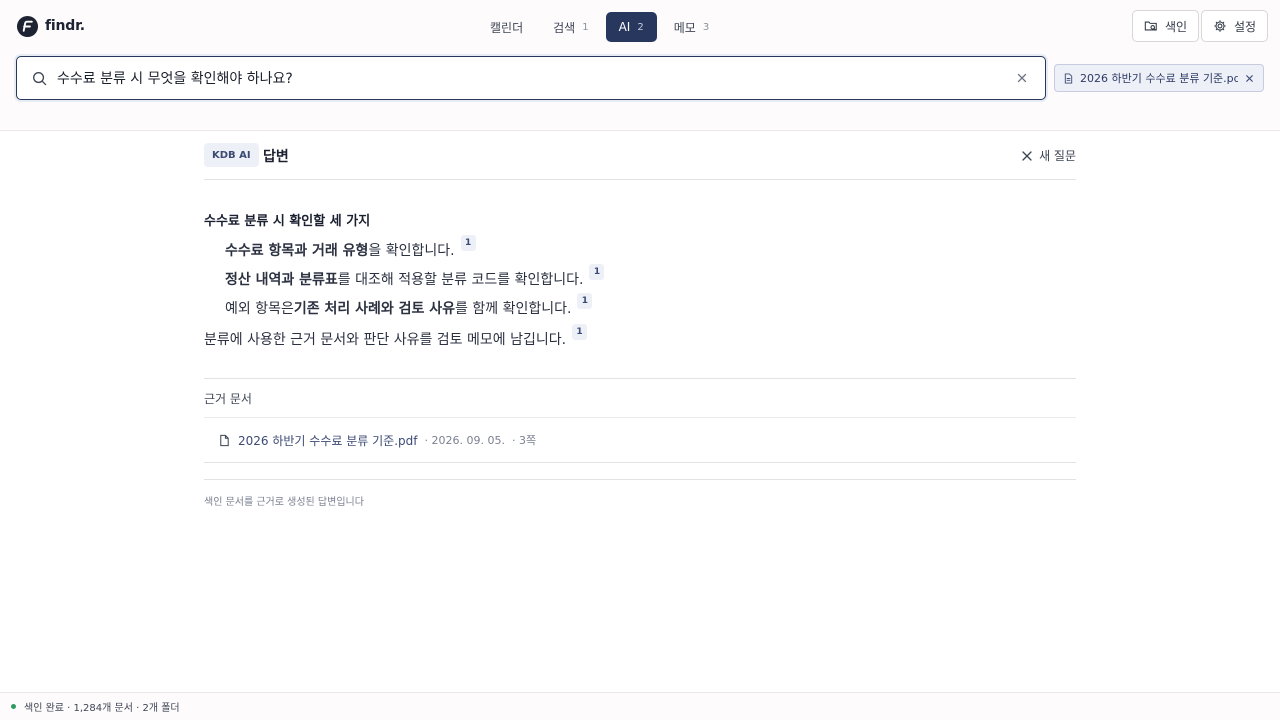  I want to click on item-suffix: 를 함께 확인합니다., so click(513, 308).